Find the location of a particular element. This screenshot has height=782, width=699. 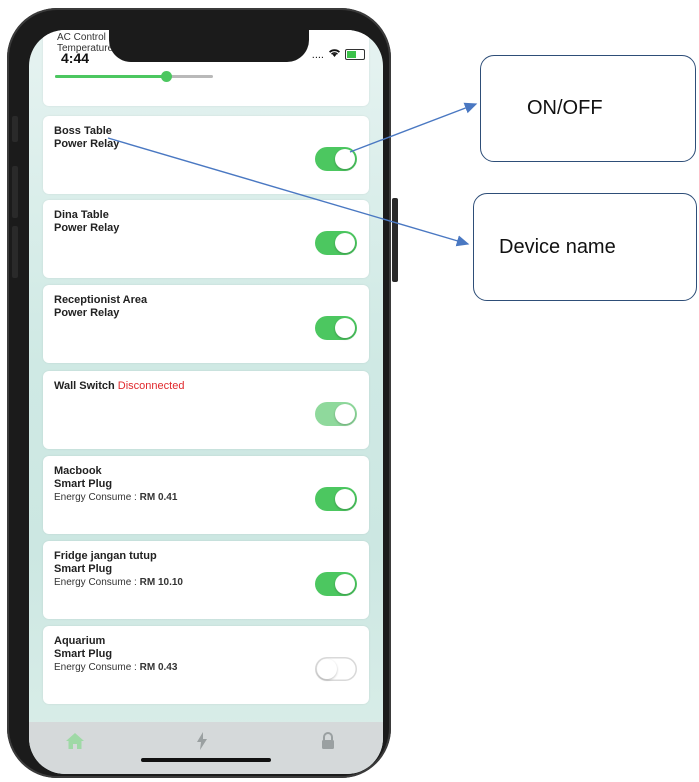

ac-card-title: AC Control is located at coordinates (81, 37).